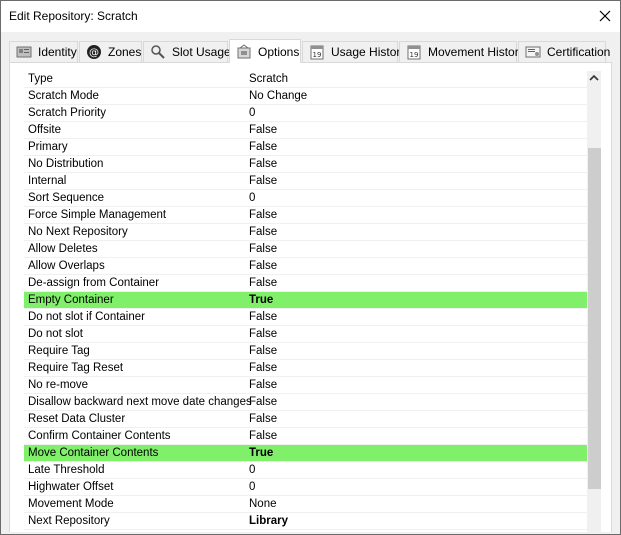  I want to click on property-name: Movement Mode, so click(71, 504).